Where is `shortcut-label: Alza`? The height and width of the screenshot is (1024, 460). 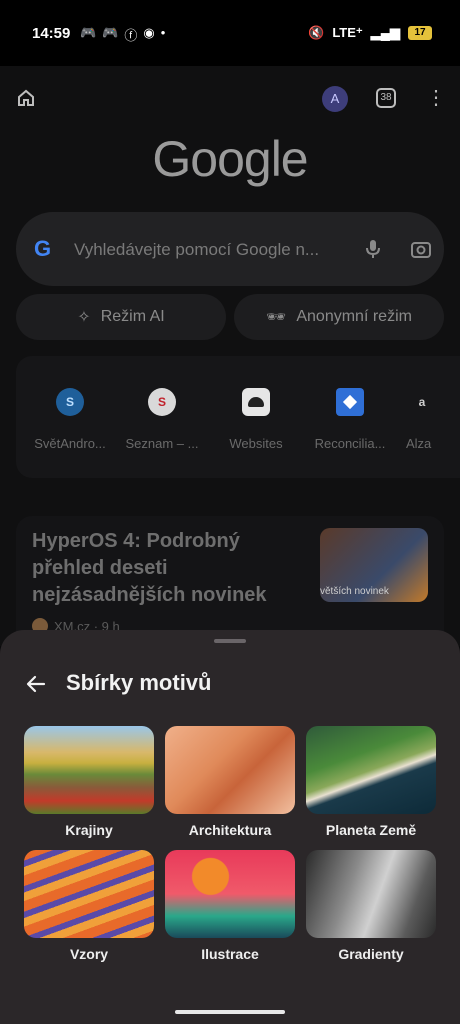 shortcut-label: Alza is located at coordinates (419, 443).